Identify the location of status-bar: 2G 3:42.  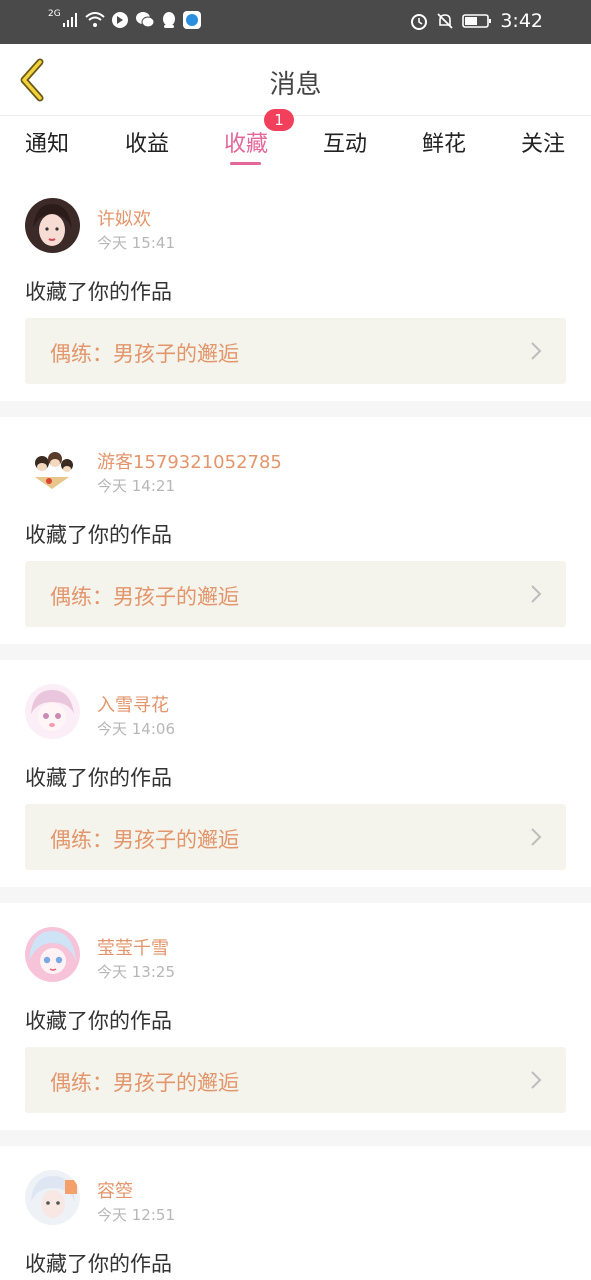
(295, 22).